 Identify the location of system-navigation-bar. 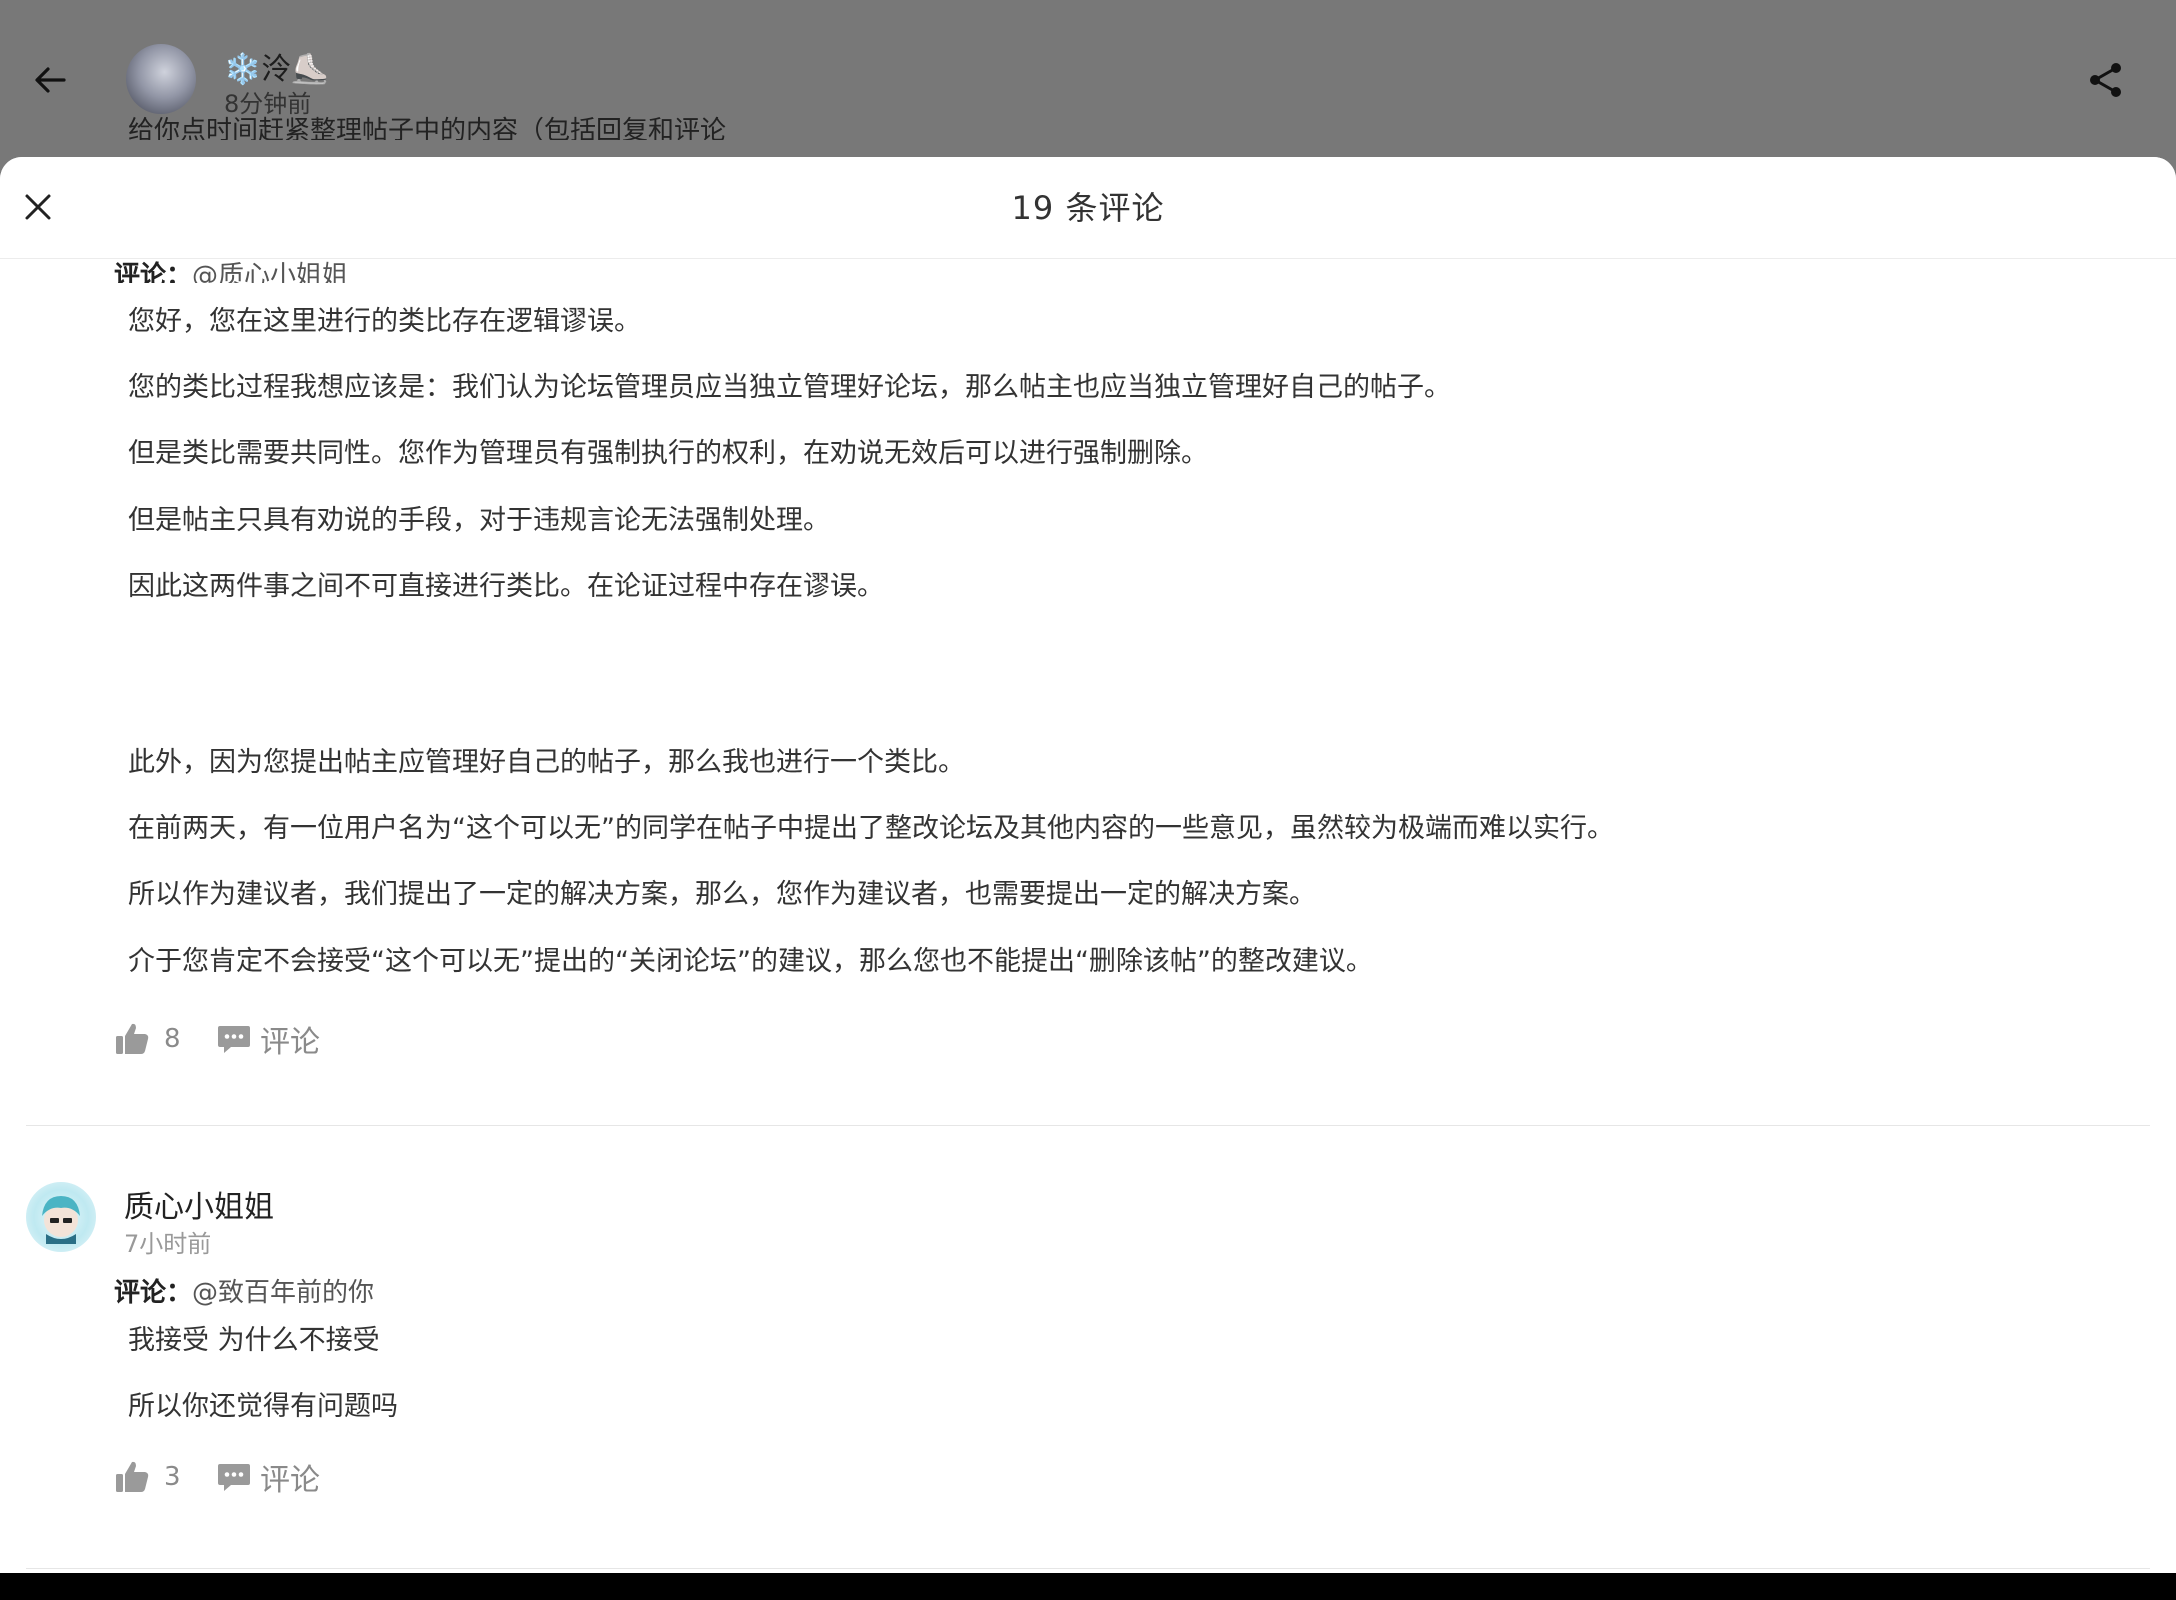
(1088, 1586).